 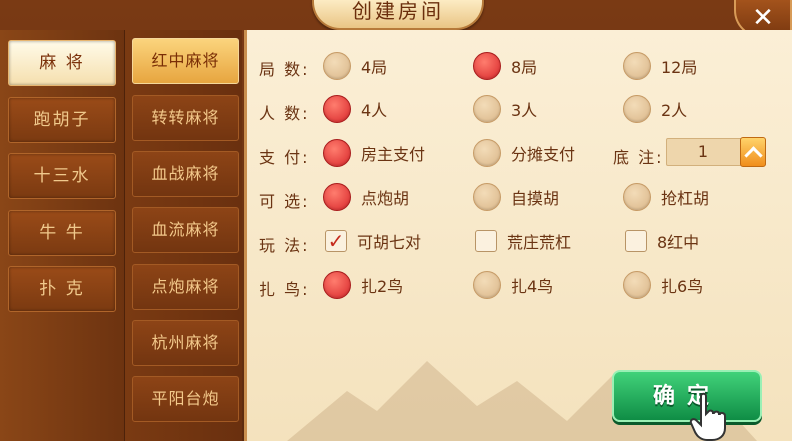 I want to click on payment-option-host: 房主支付, so click(x=374, y=153).